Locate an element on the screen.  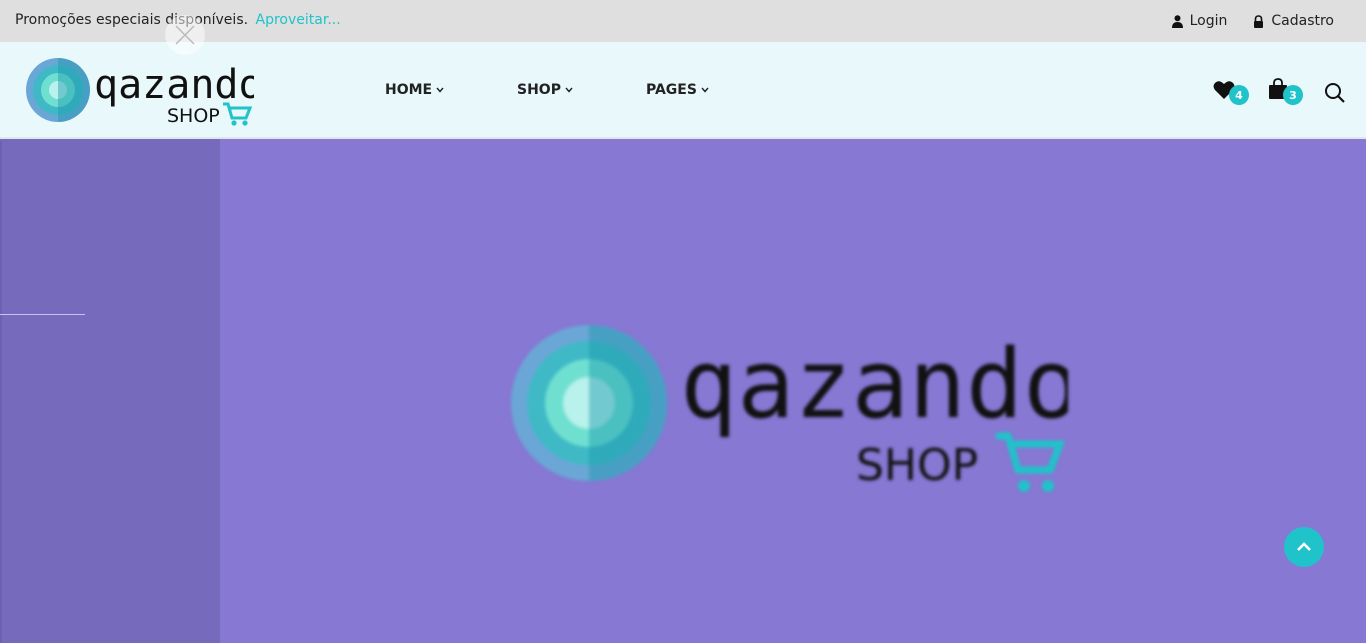
signup-label: Cadastro is located at coordinates (1302, 21).